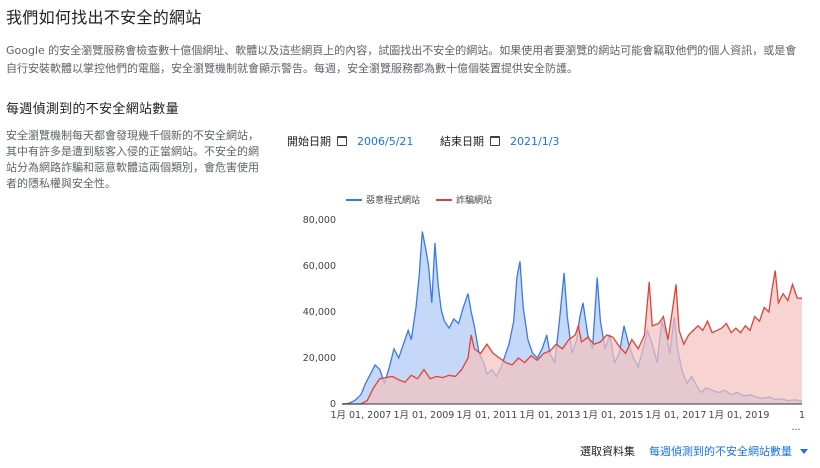 The height and width of the screenshot is (468, 820). What do you see at coordinates (474, 200) in the screenshot?
I see `legend-label-1: 詐騙網站` at bounding box center [474, 200].